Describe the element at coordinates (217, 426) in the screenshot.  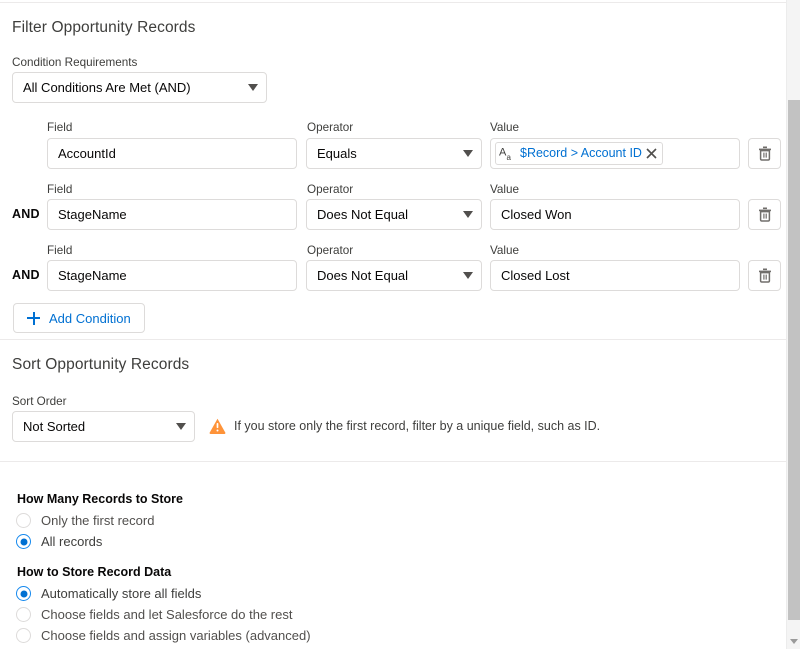
I see `warning-triangle-icon` at that location.